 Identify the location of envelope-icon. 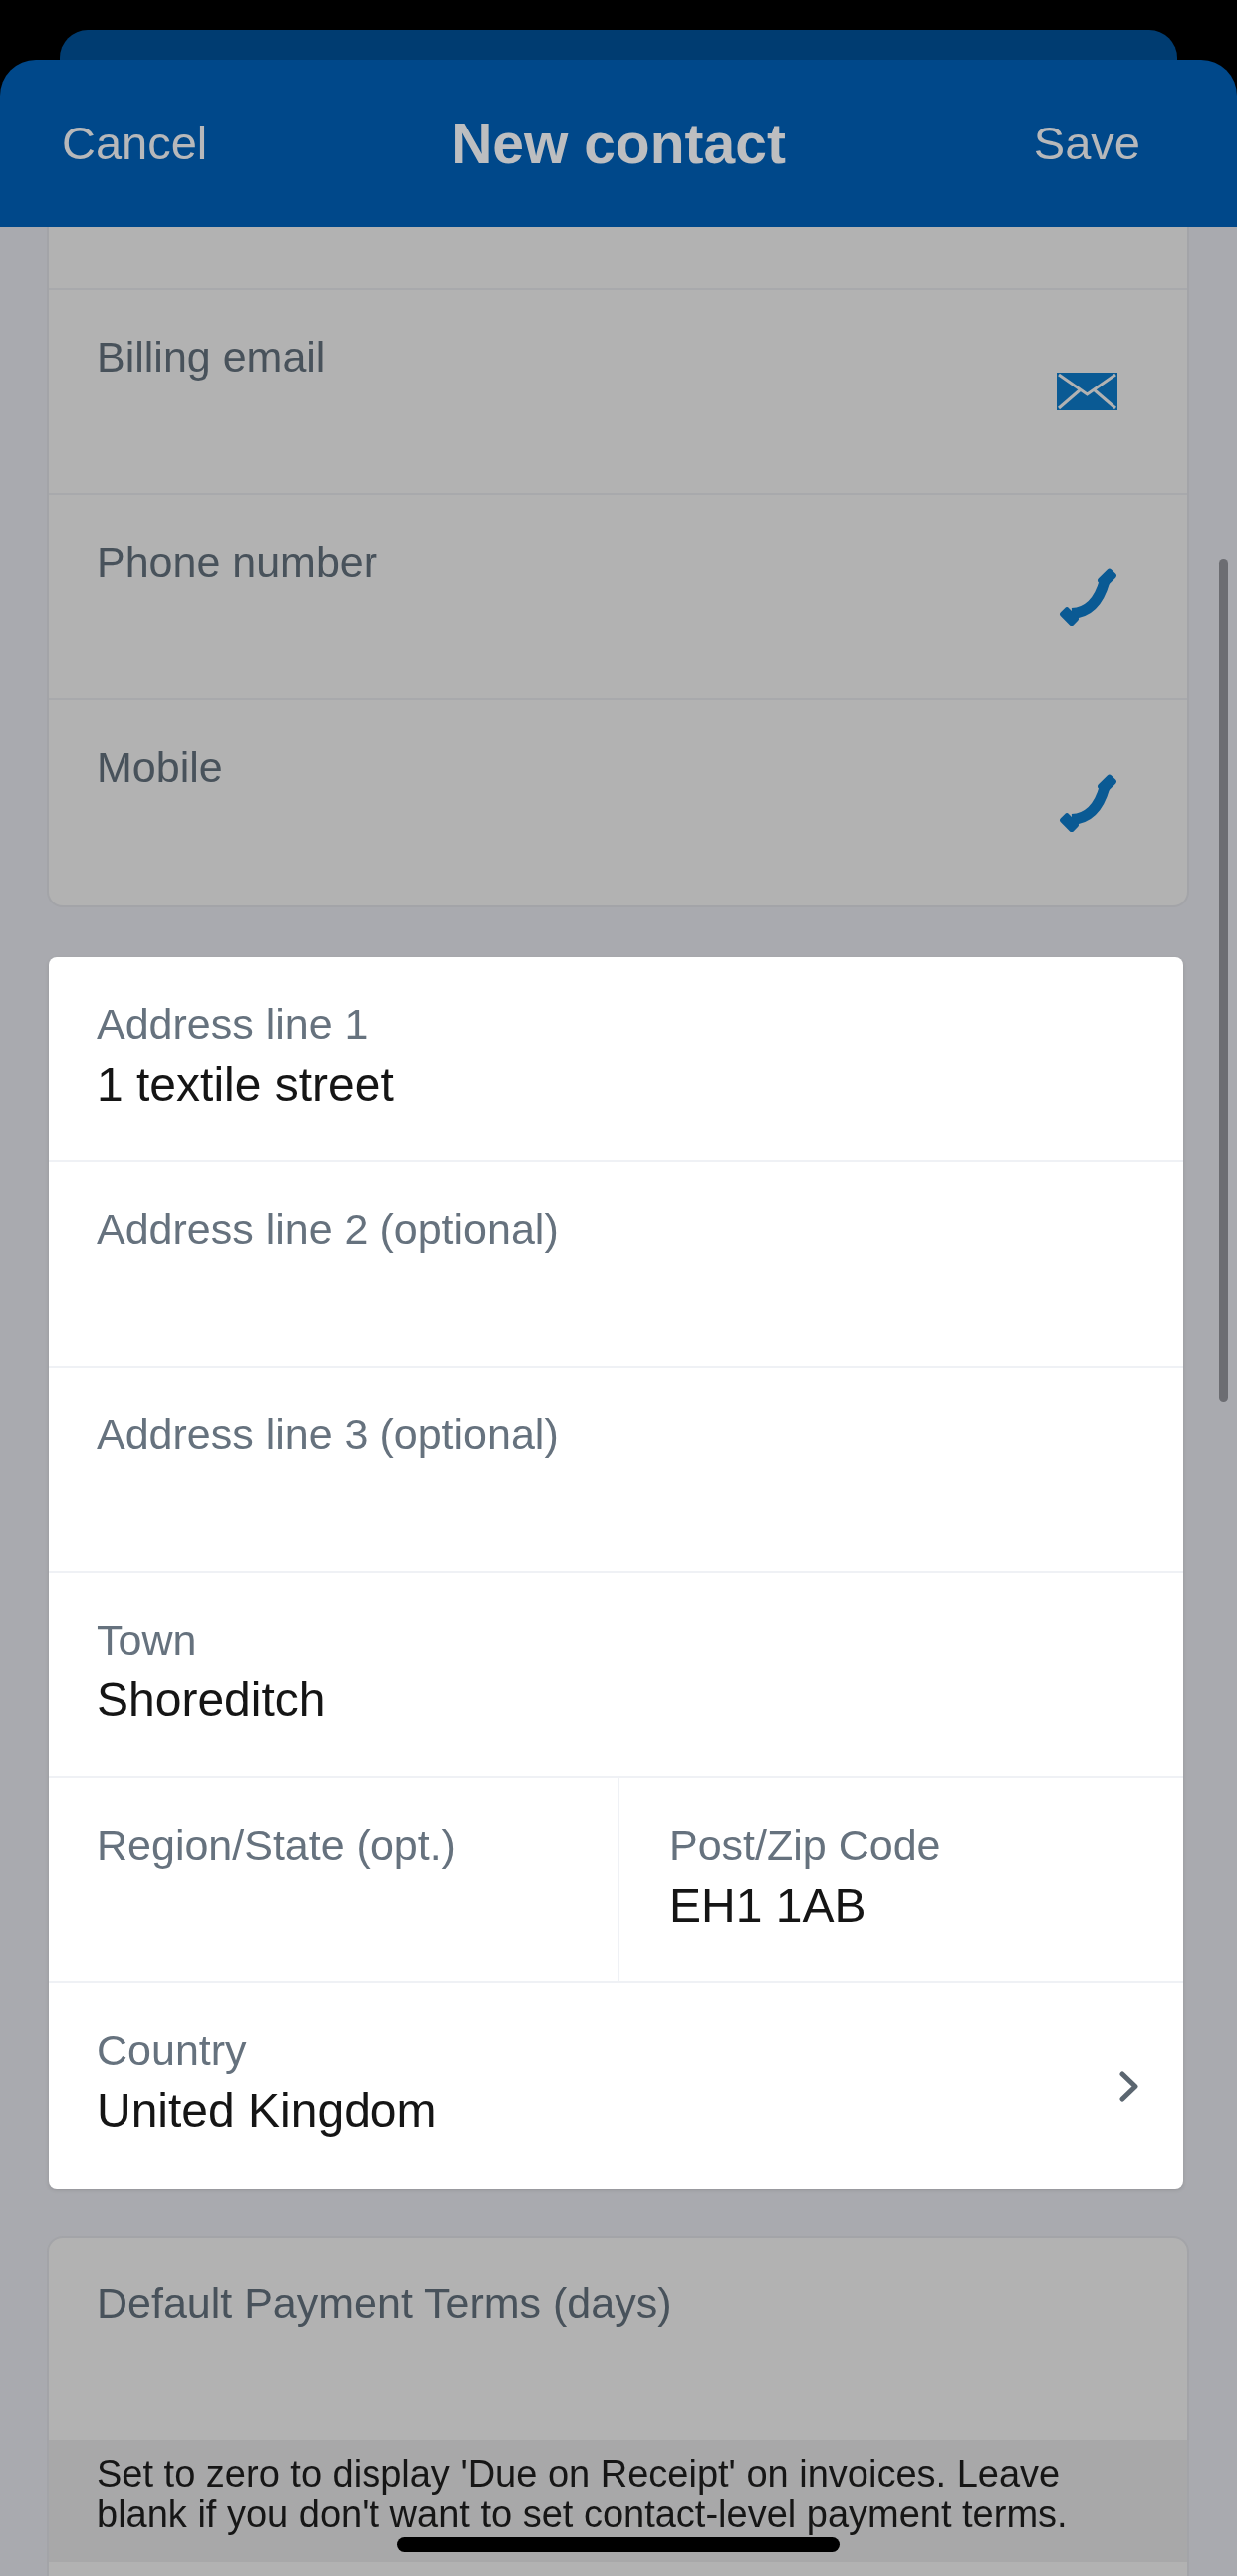
(1087, 391).